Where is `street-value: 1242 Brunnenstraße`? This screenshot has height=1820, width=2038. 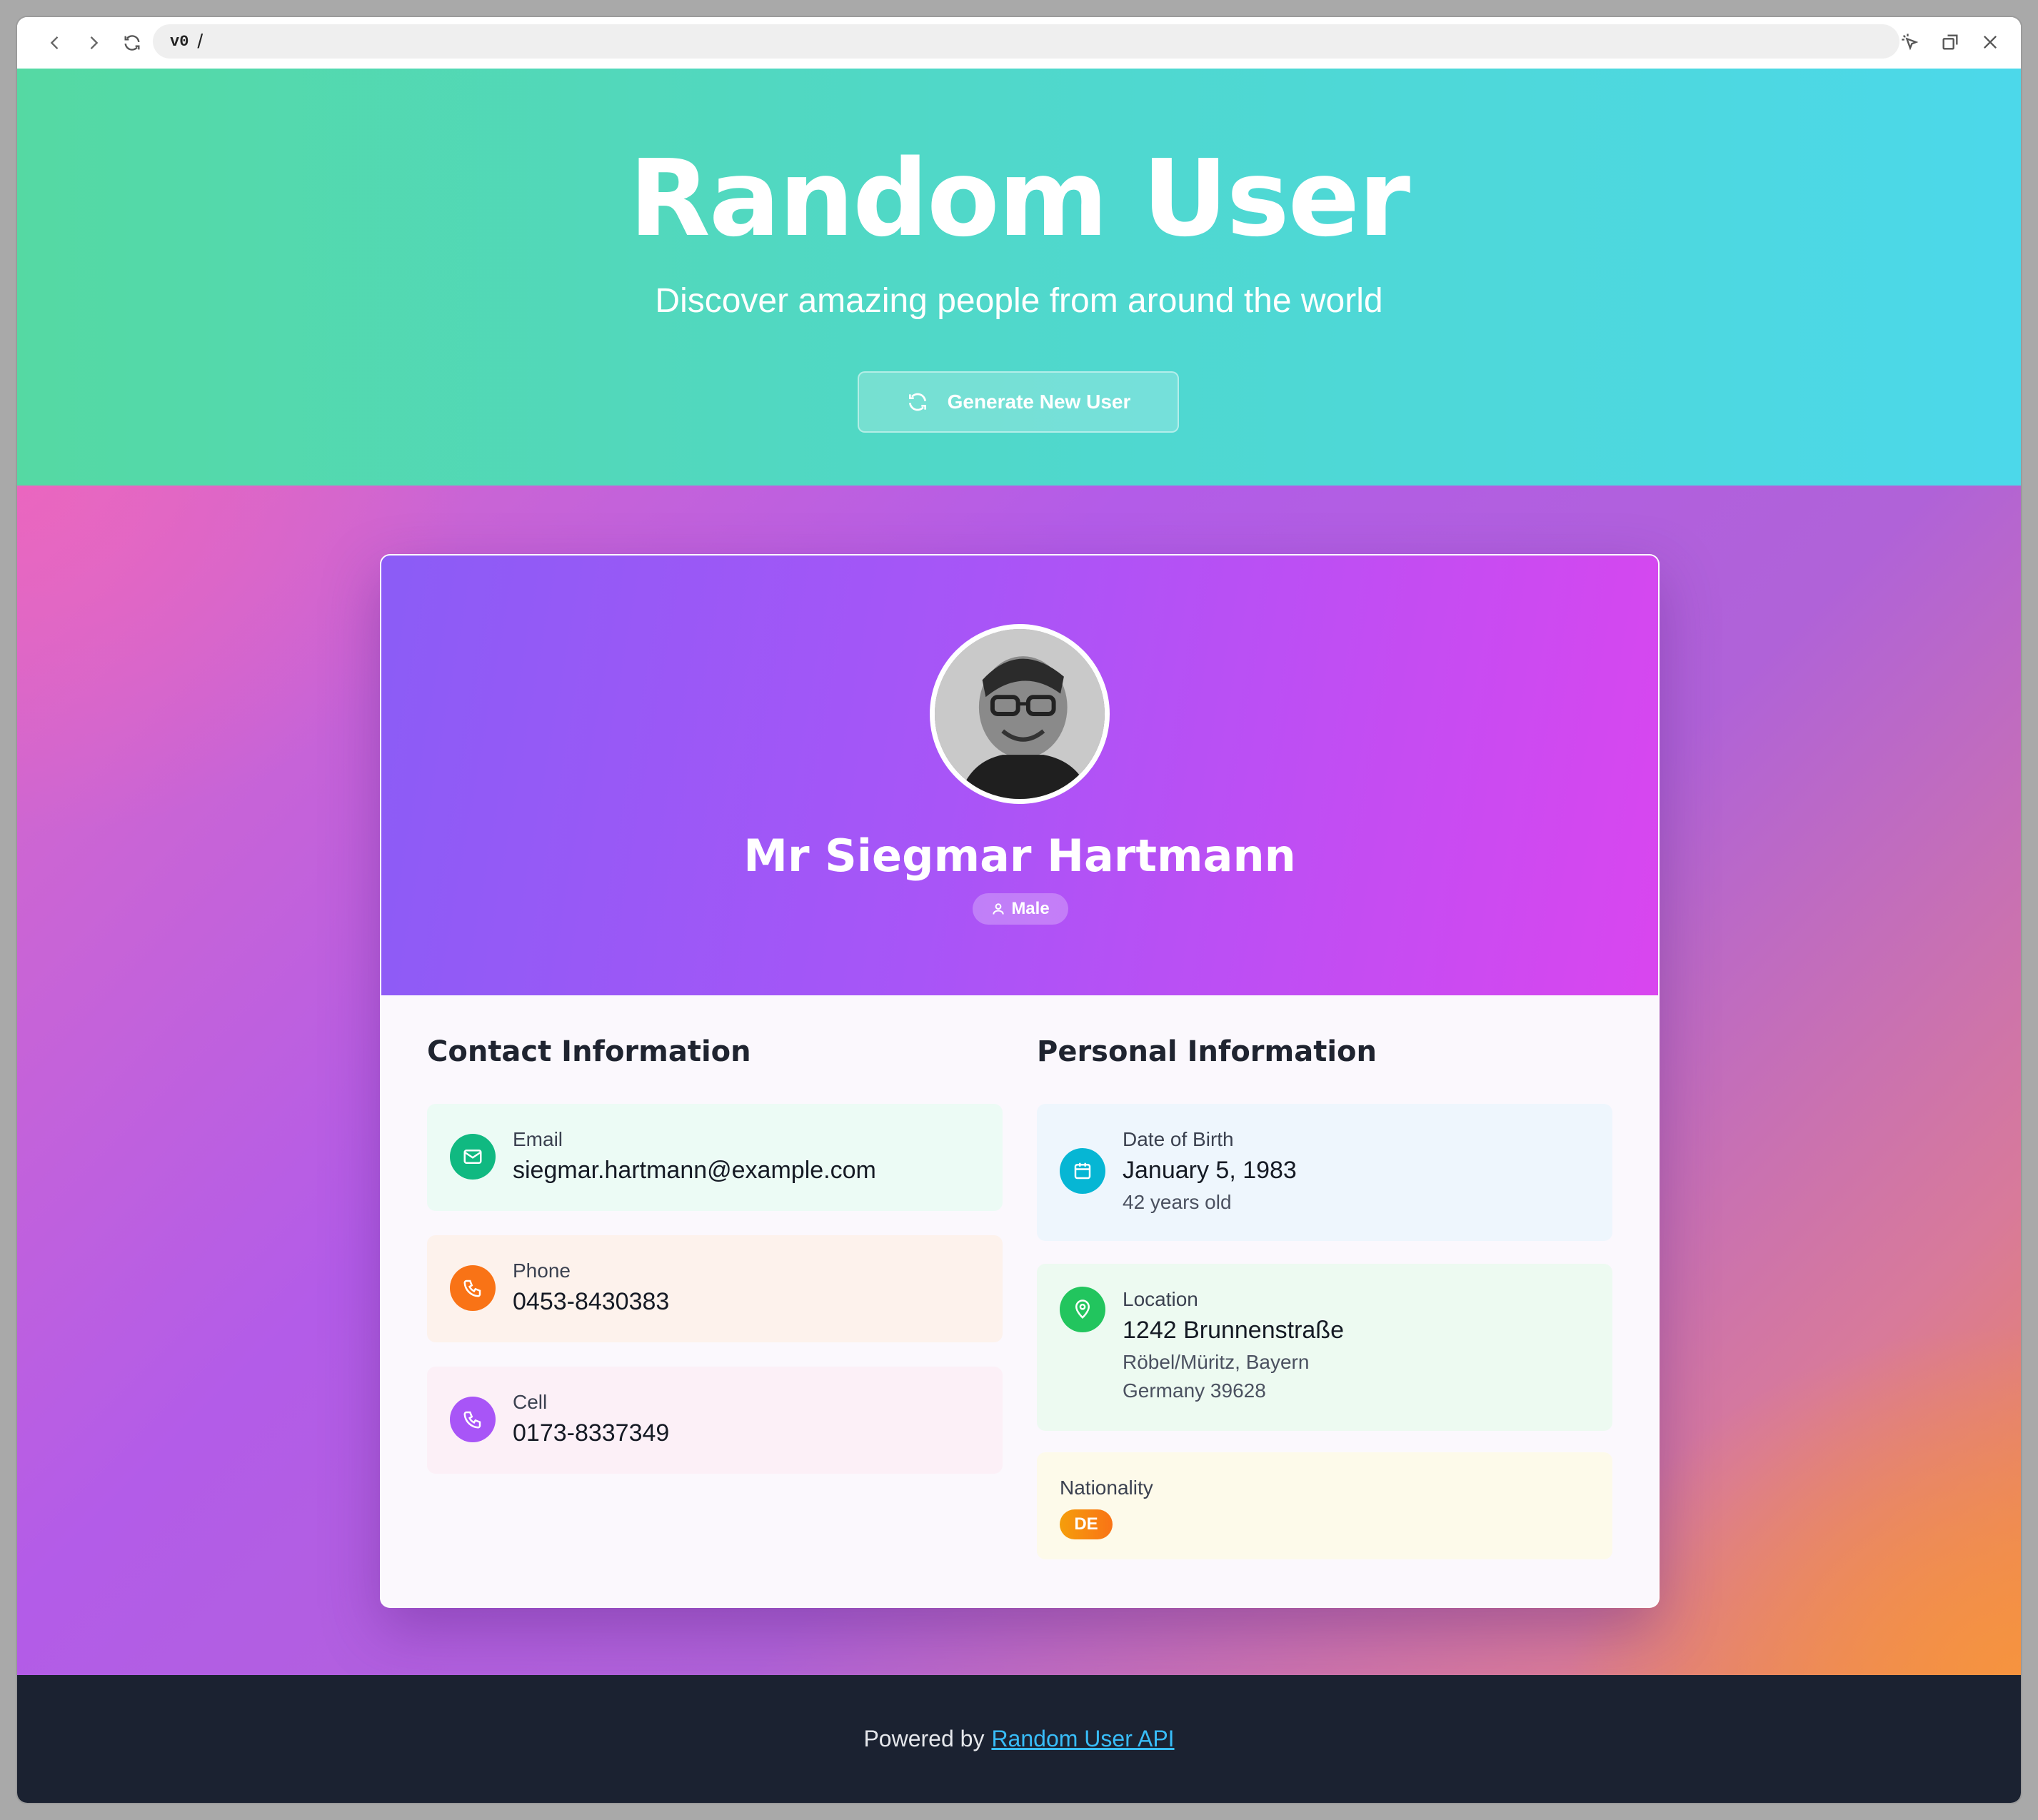
street-value: 1242 Brunnenstraße is located at coordinates (1233, 1330).